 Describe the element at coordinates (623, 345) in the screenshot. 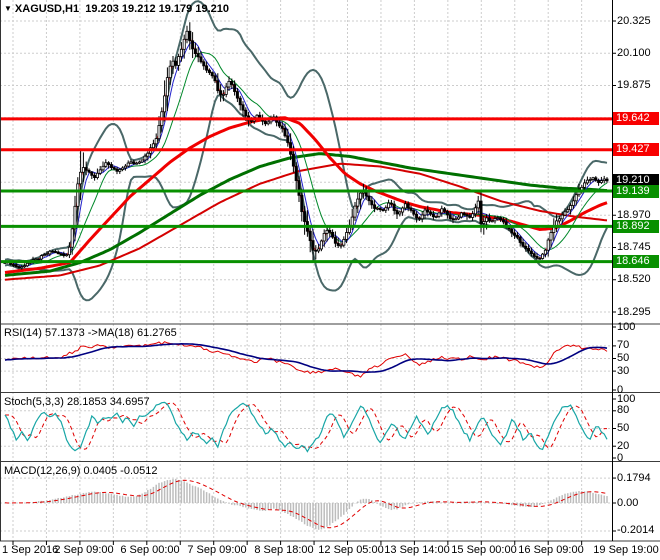

I see `rsi-tick-label: 70` at that location.